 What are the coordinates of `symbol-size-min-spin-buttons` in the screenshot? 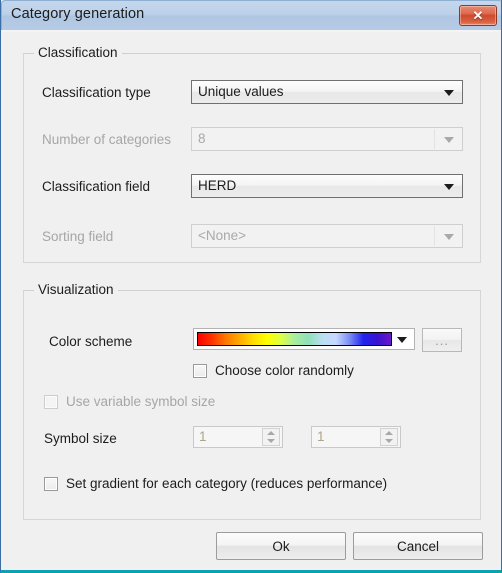 It's located at (271, 437).